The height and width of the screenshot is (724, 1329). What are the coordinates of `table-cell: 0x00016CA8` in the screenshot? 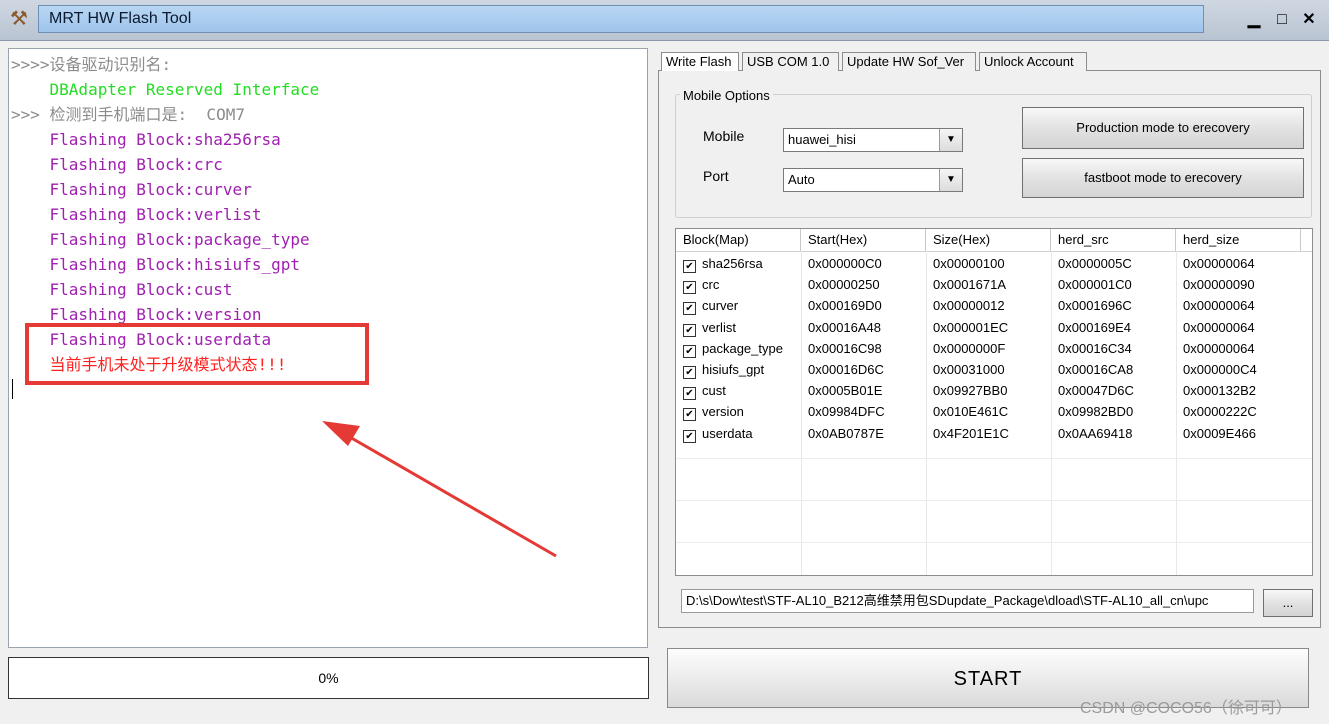 It's located at (1096, 369).